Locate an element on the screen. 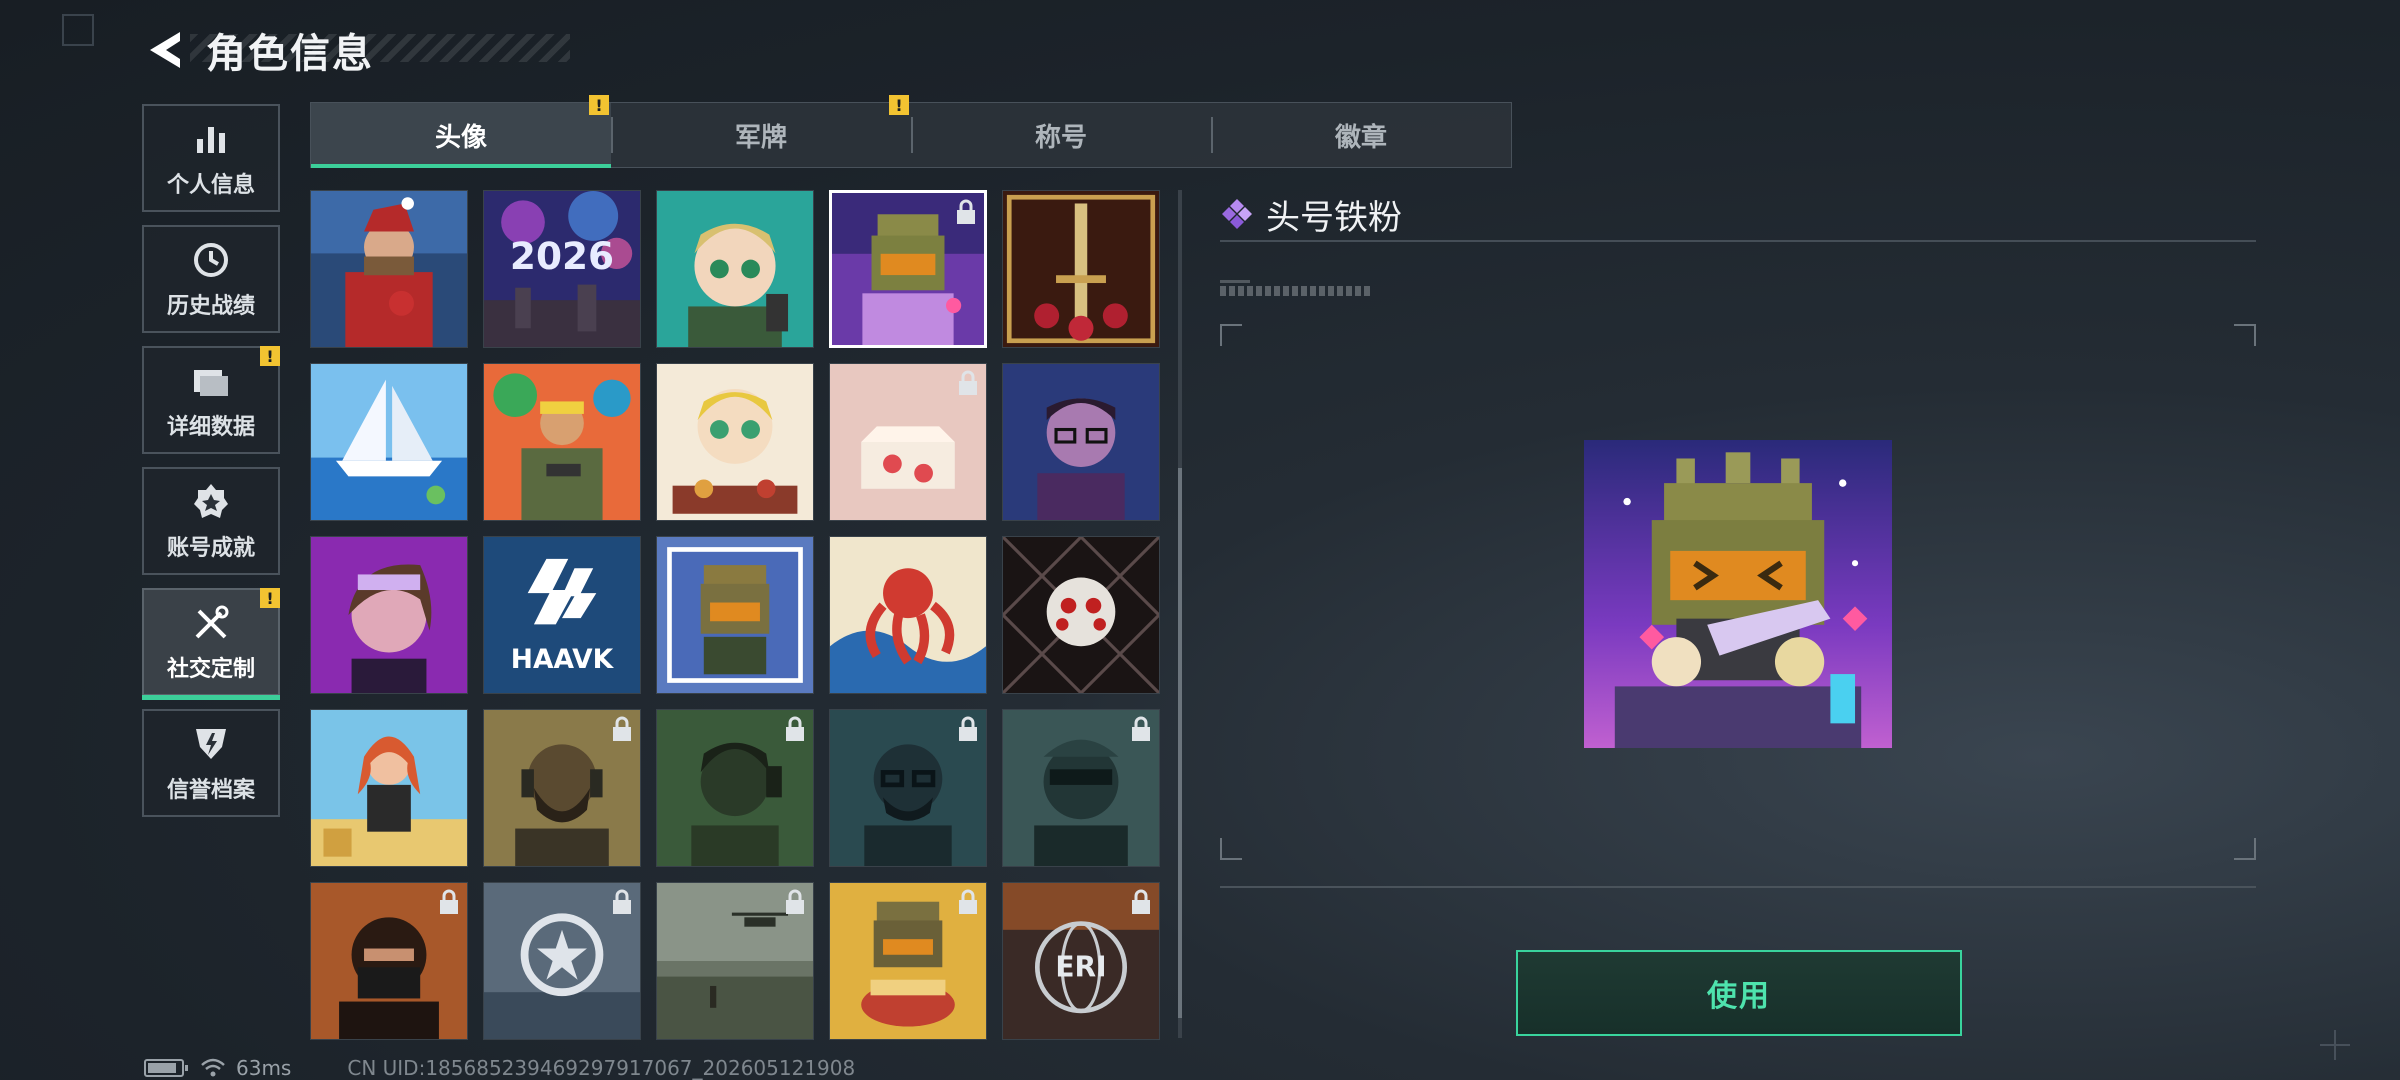 The height and width of the screenshot is (1080, 2400). sidebar-item-social-custom: ! 社交定制 is located at coordinates (211, 644).